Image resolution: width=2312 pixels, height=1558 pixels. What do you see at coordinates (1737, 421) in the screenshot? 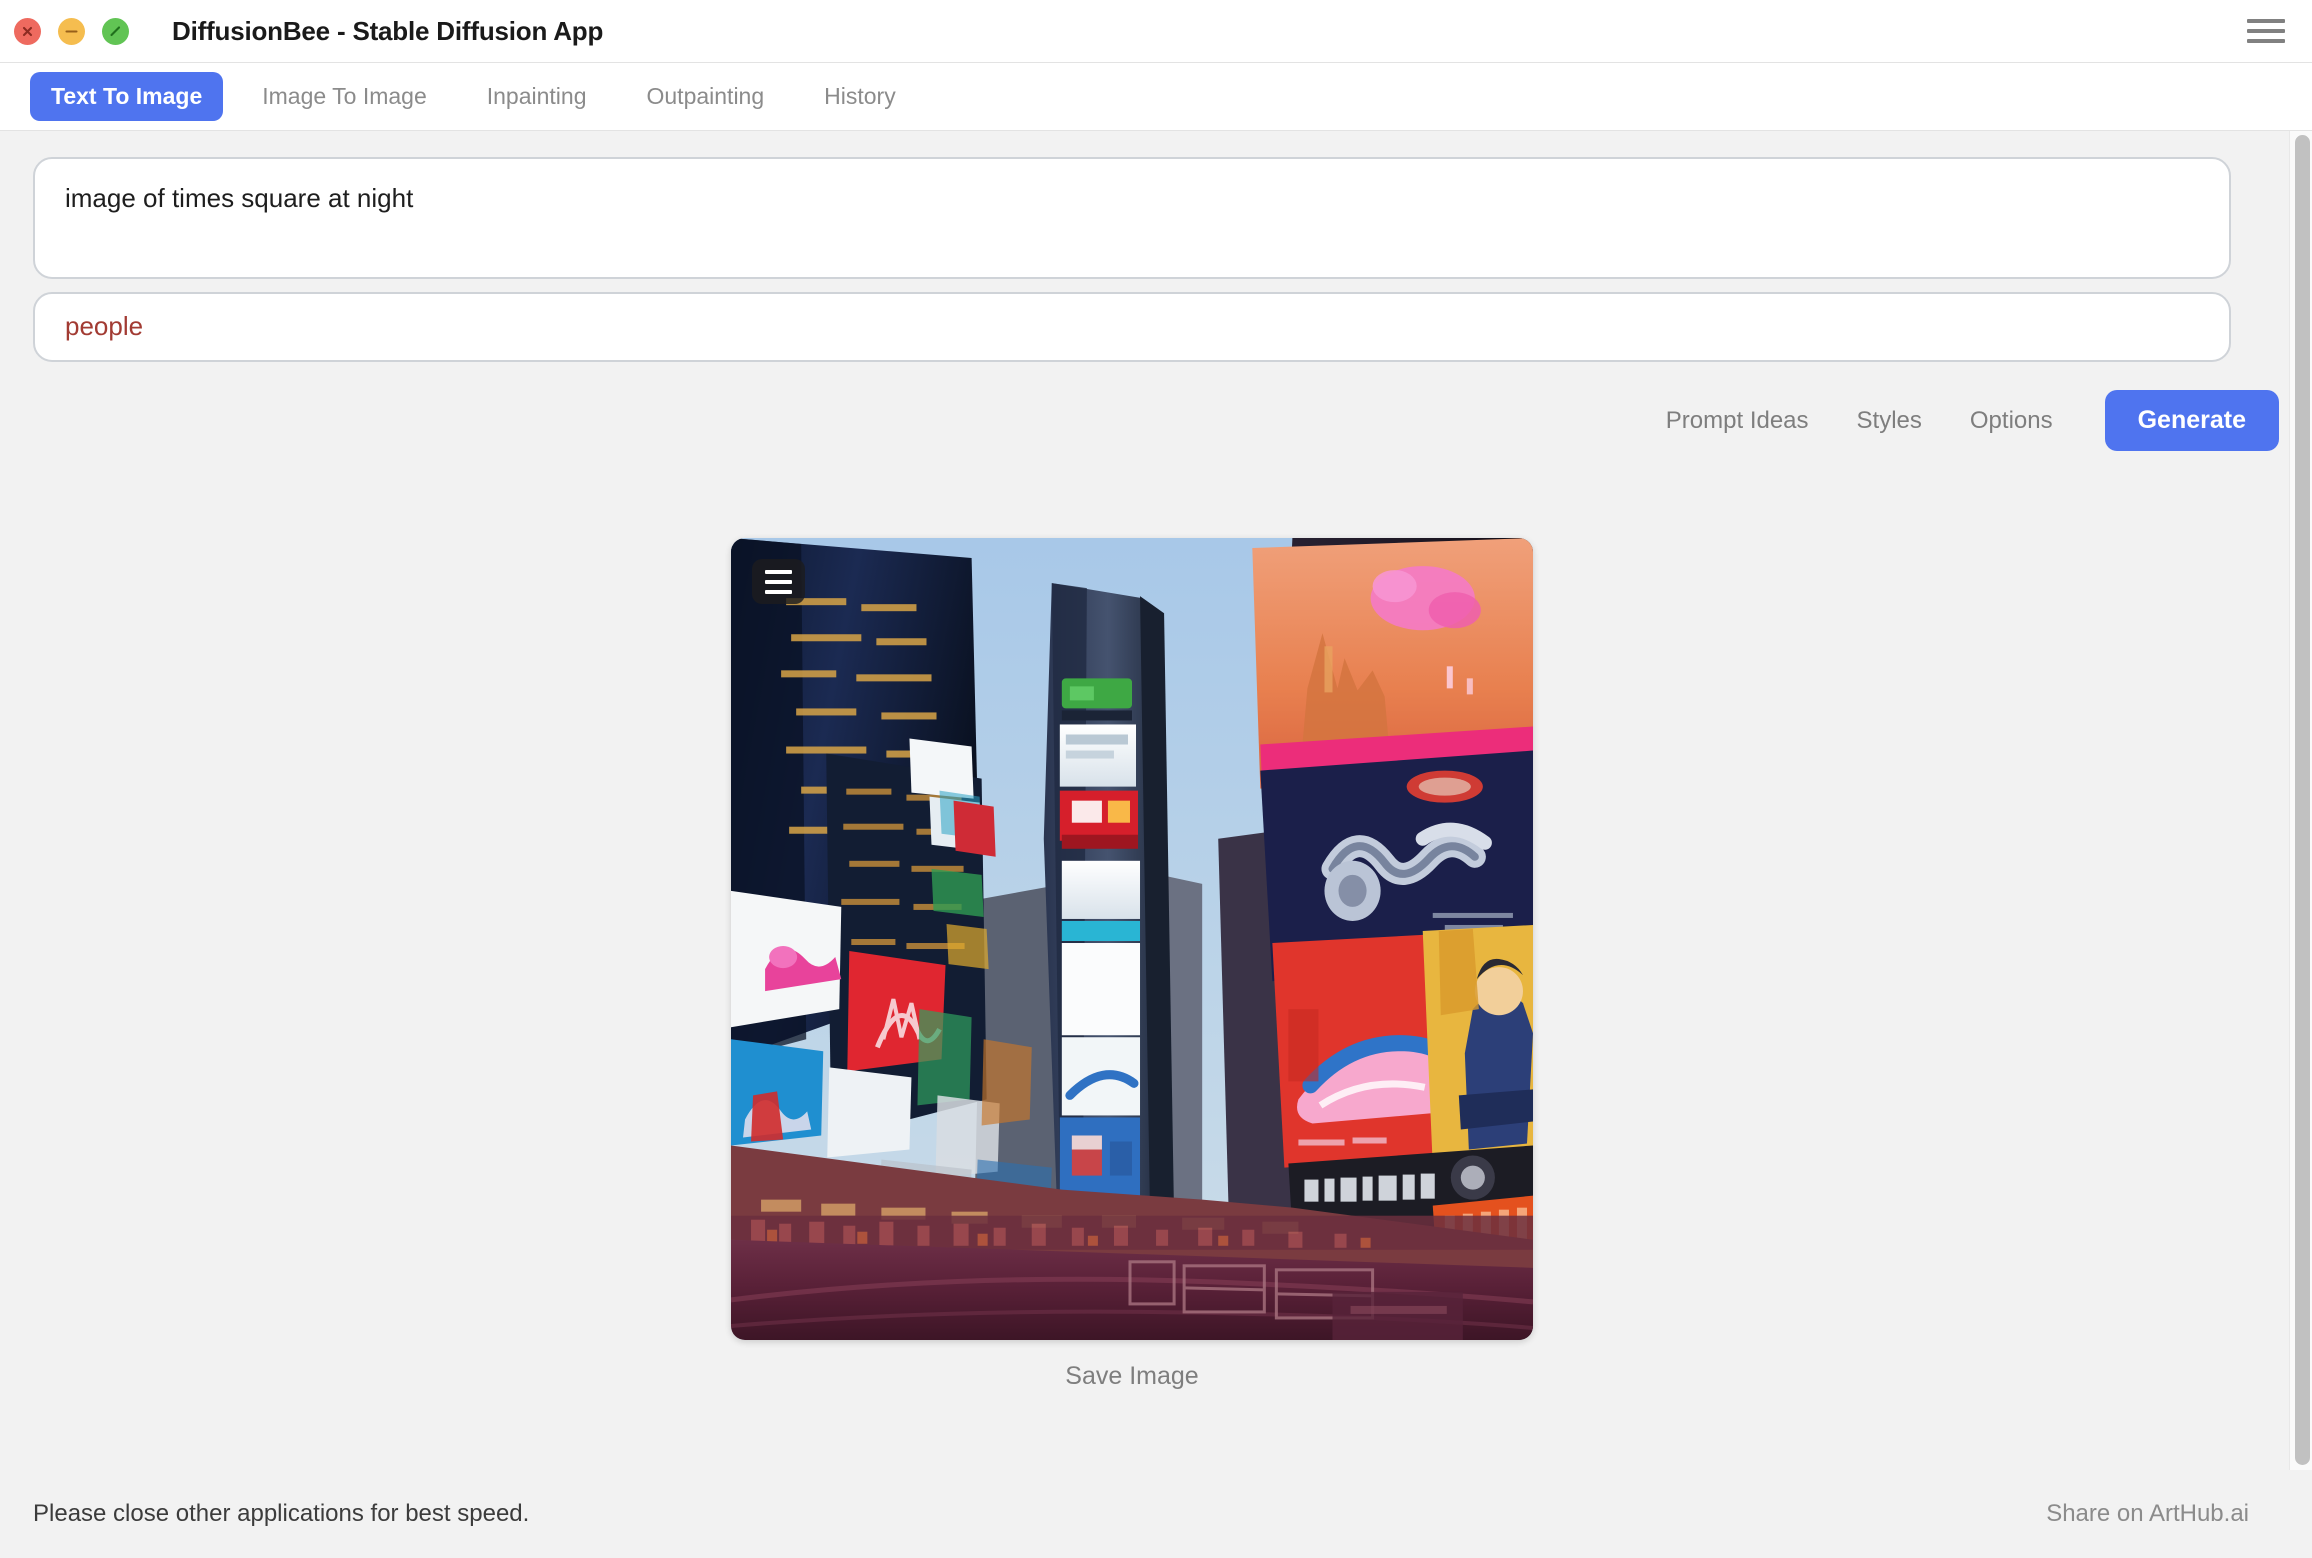
I see `prompt-ideas-button: Prompt Ideas` at bounding box center [1737, 421].